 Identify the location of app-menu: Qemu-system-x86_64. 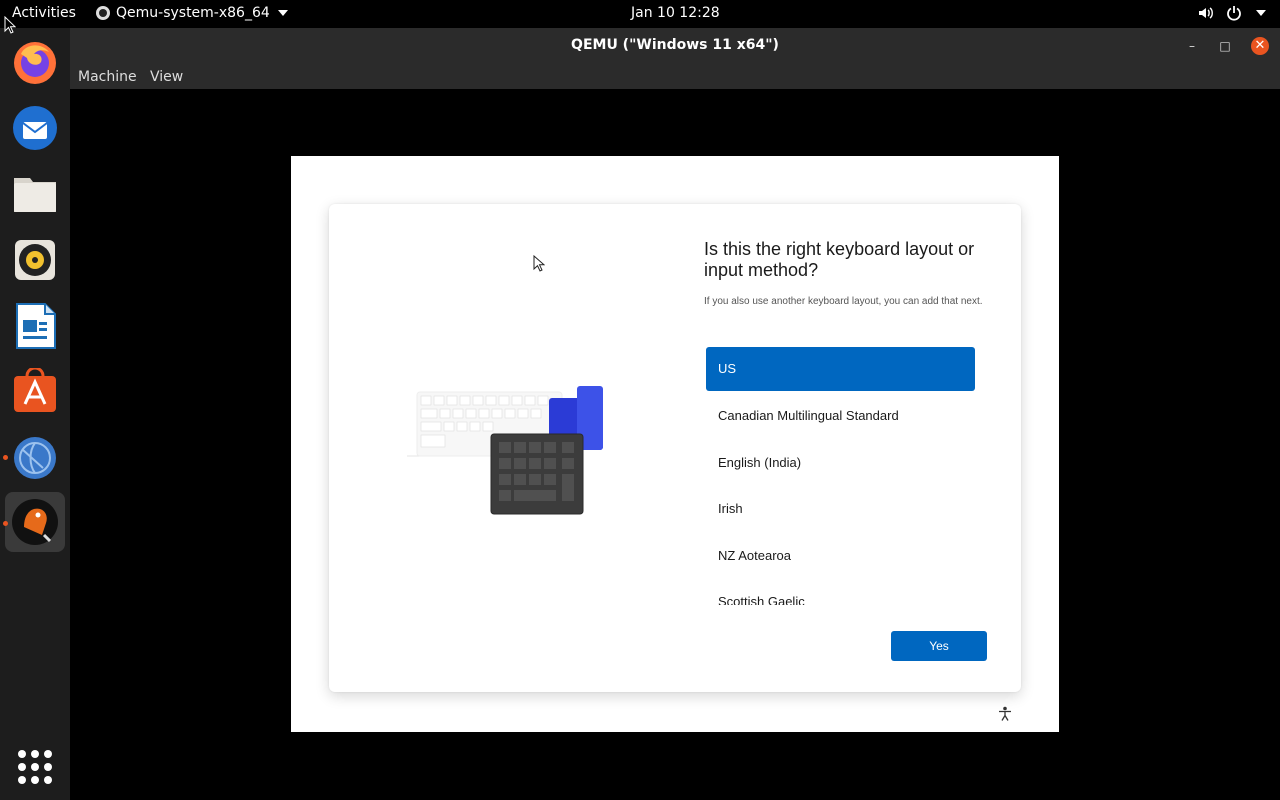
(192, 13).